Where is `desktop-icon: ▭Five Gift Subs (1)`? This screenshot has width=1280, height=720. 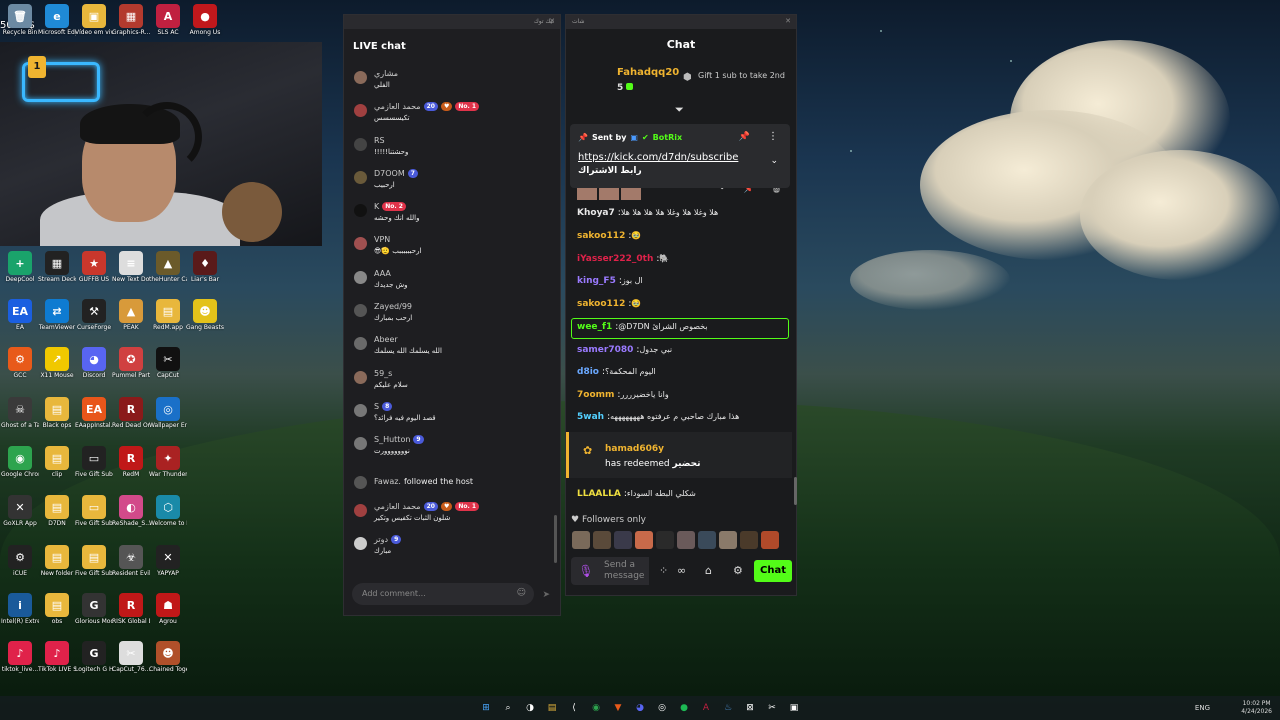 desktop-icon: ▭Five Gift Subs (1) is located at coordinates (94, 462).